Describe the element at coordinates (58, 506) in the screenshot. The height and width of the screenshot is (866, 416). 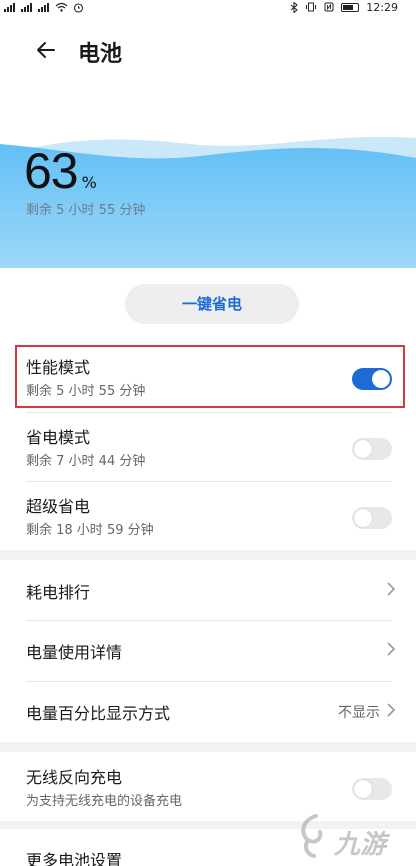
I see `mode-title: 超级省电` at that location.